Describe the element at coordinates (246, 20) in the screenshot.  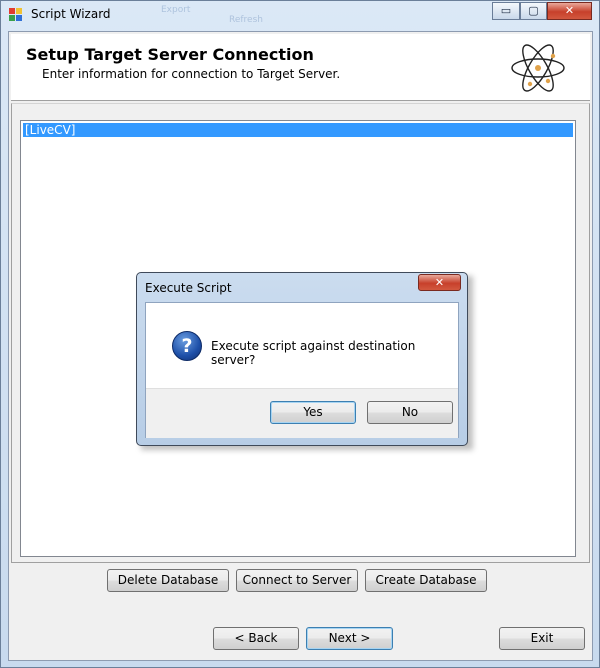
I see `ghost-refresh-label: Refresh` at that location.